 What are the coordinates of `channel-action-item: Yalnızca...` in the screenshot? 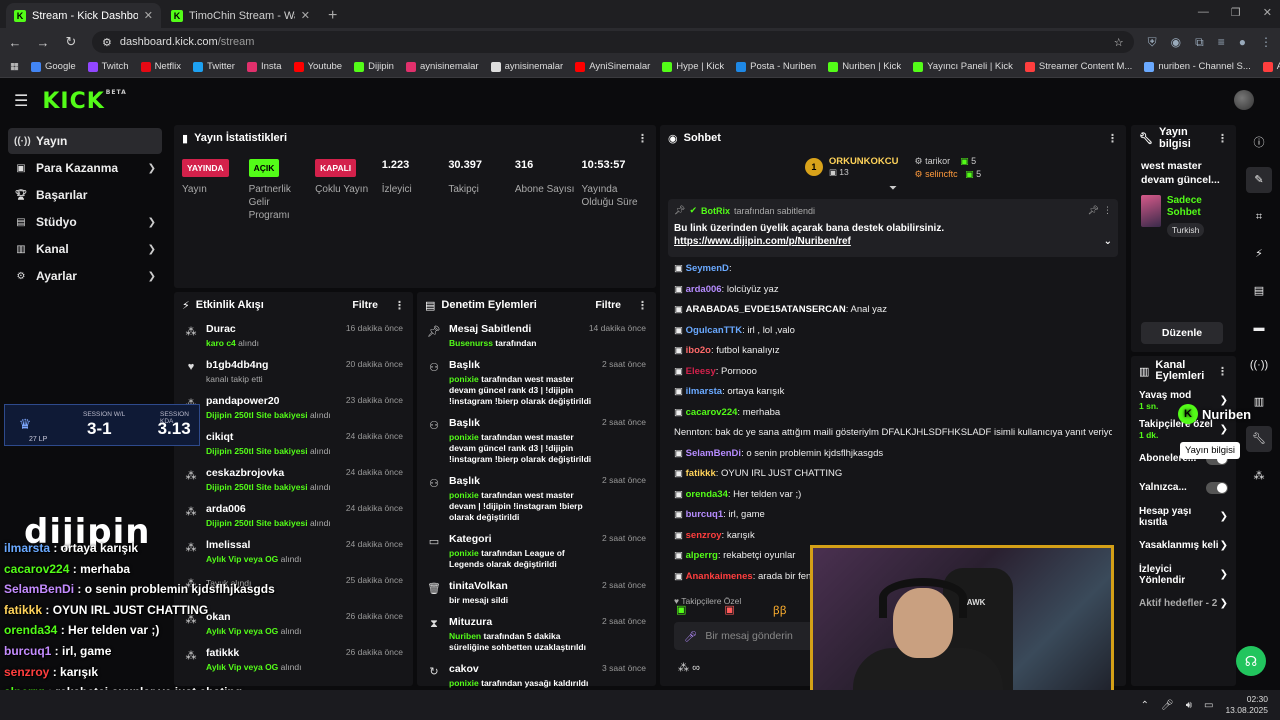 It's located at (1183, 487).